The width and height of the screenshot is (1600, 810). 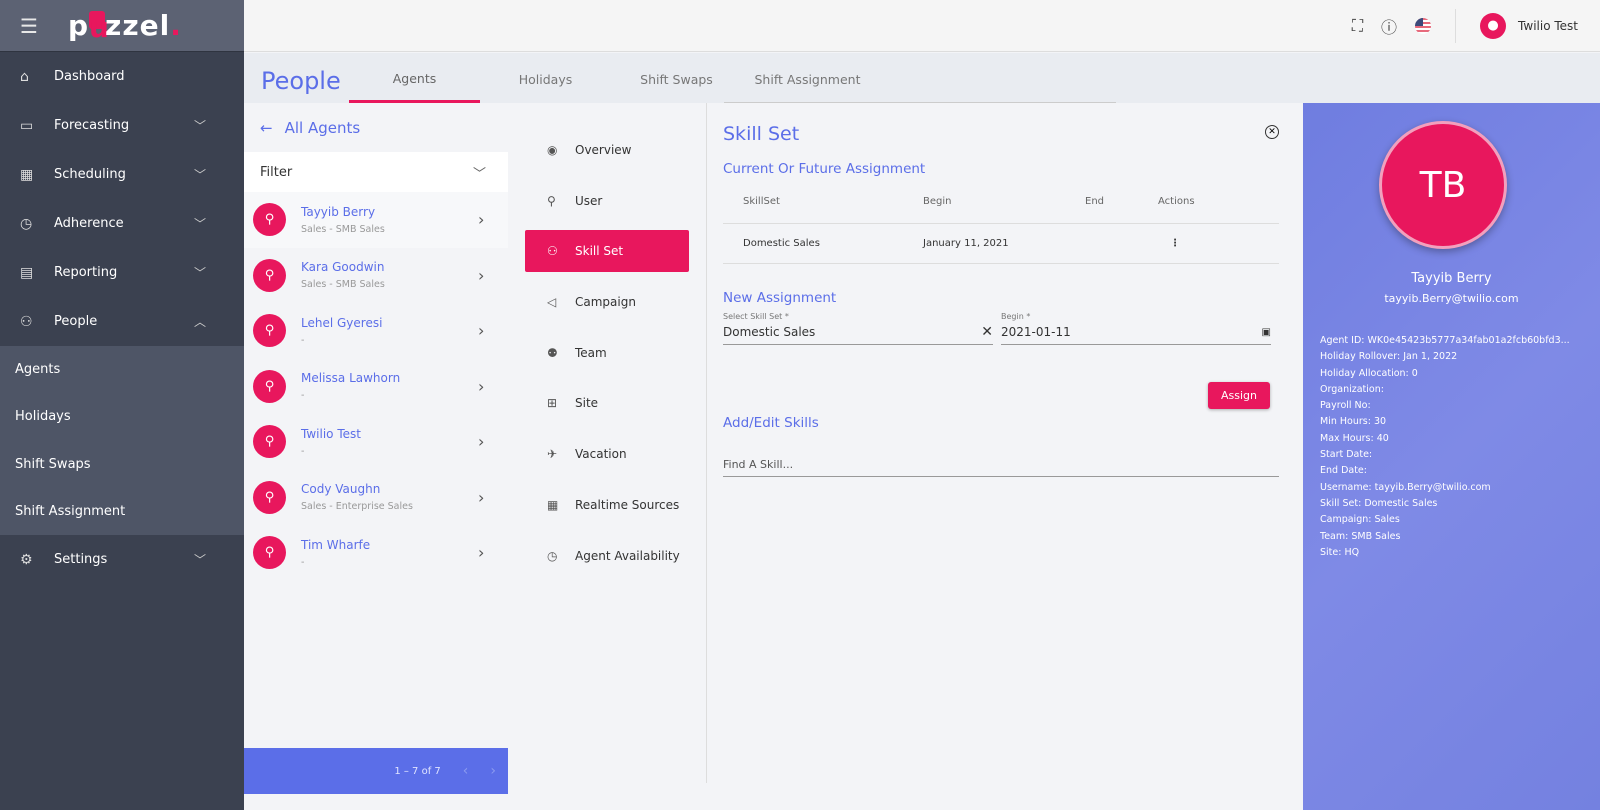 What do you see at coordinates (1360, 536) in the screenshot?
I see `detail-row: Team: SMB Sales` at bounding box center [1360, 536].